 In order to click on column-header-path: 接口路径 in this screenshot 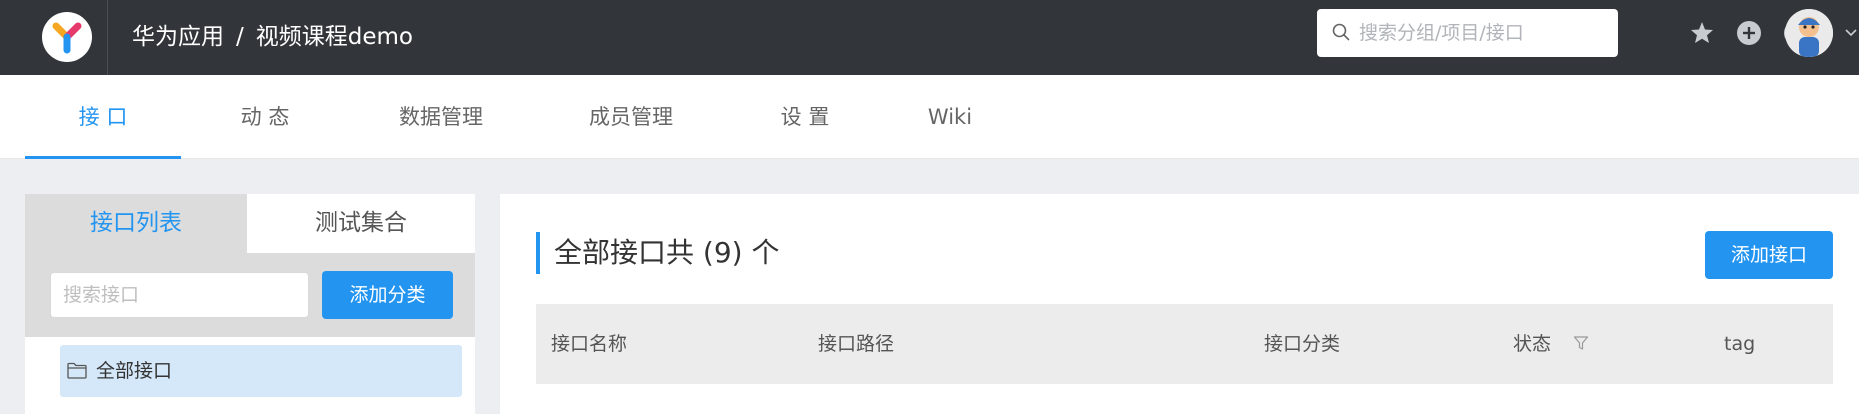, I will do `click(856, 344)`.